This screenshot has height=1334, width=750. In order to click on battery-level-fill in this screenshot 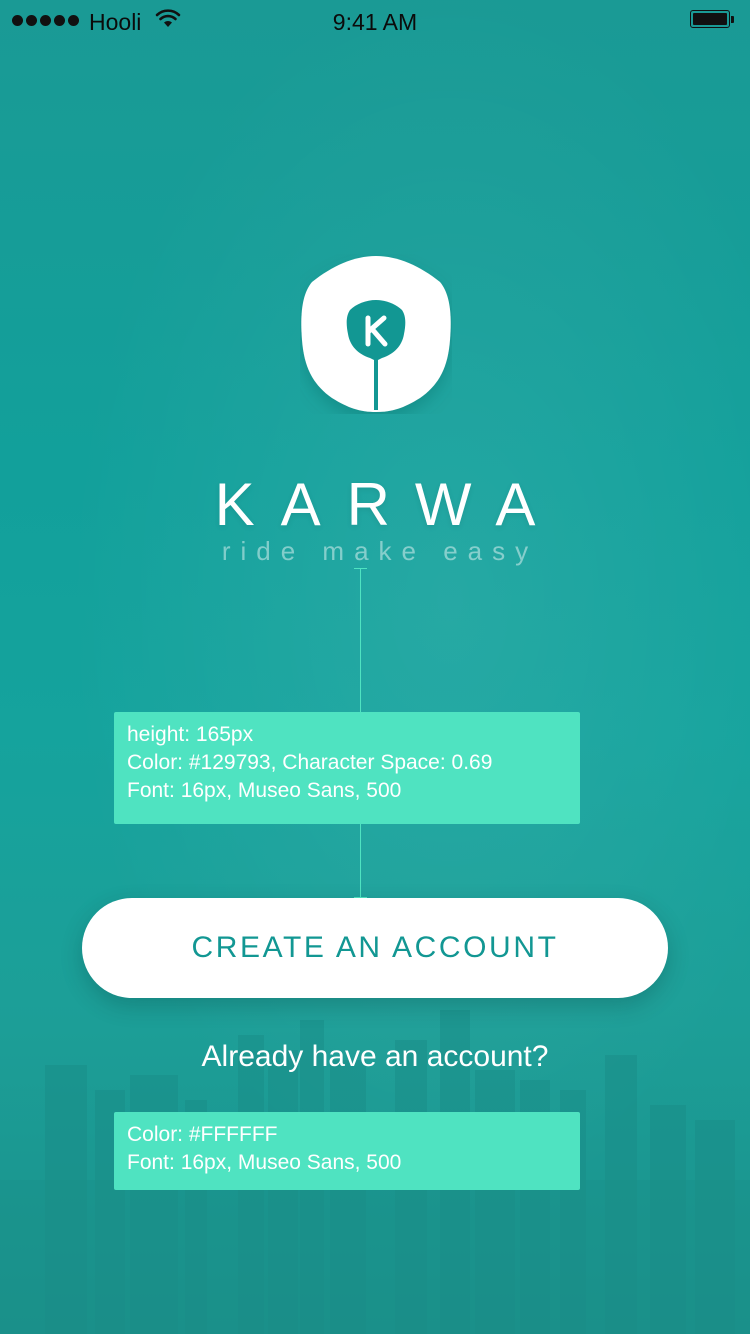, I will do `click(710, 19)`.